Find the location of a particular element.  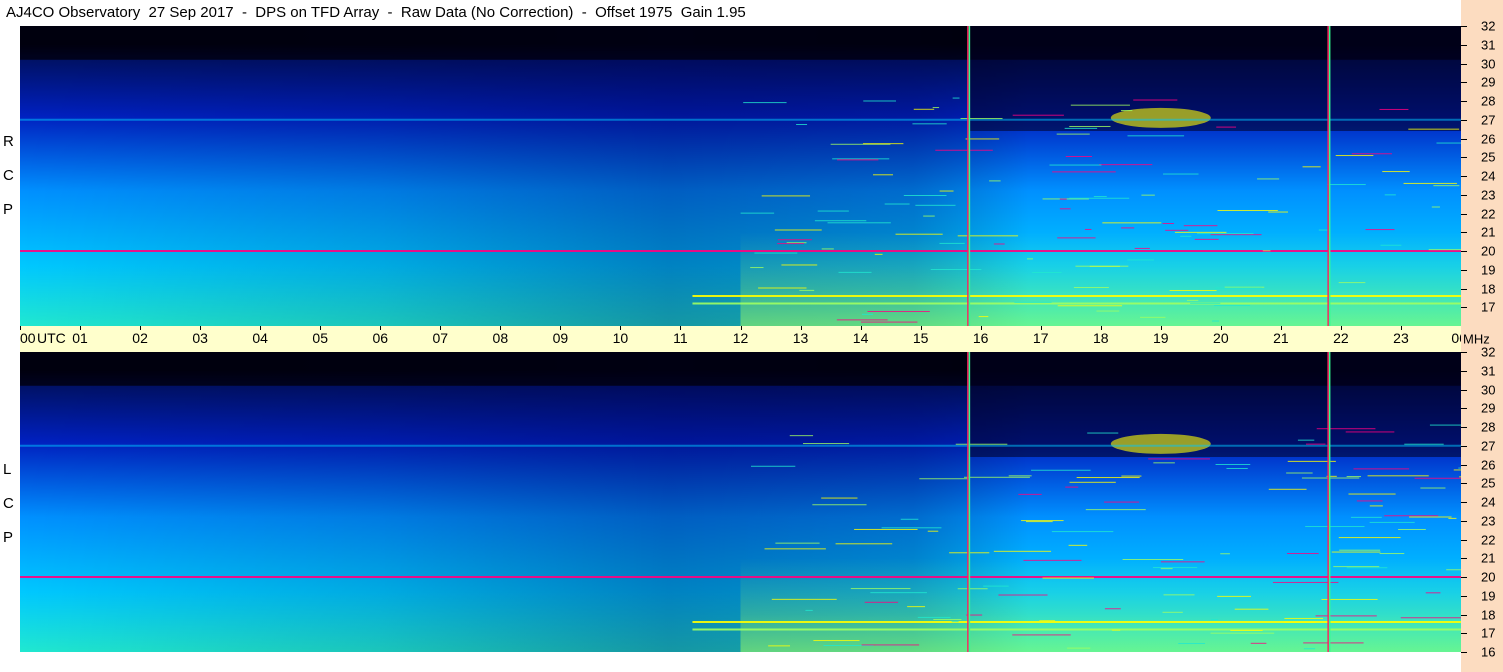

hour-label-02: 02 is located at coordinates (140, 338).